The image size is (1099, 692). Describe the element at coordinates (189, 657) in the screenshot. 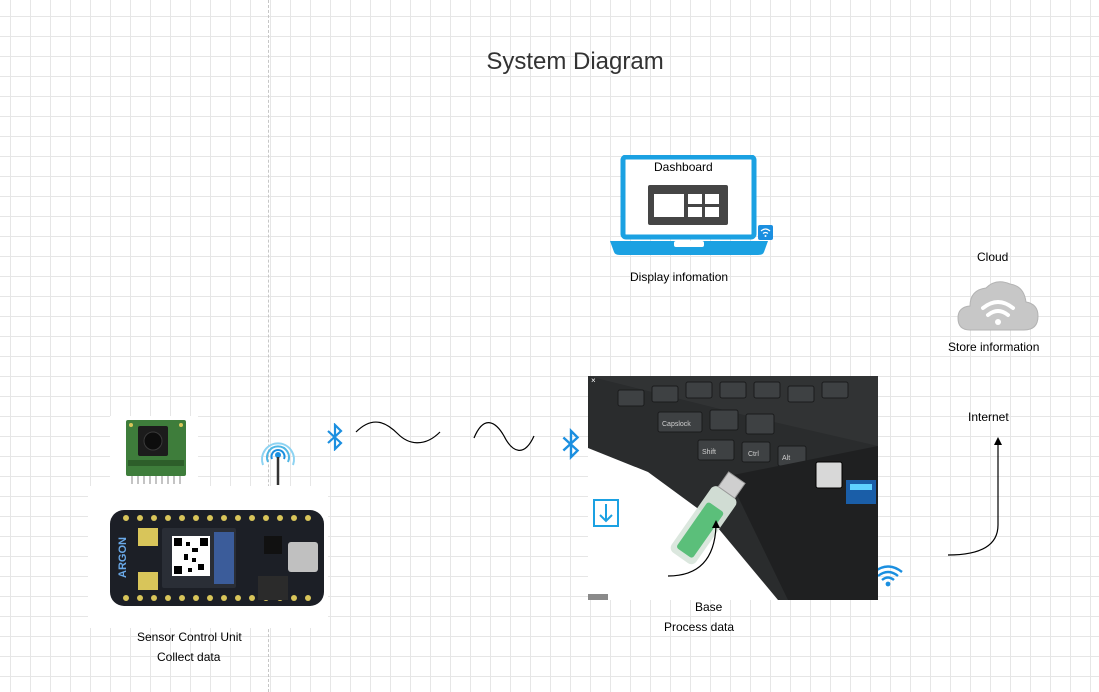

I see `sensor-unit-caption: Collect data` at that location.